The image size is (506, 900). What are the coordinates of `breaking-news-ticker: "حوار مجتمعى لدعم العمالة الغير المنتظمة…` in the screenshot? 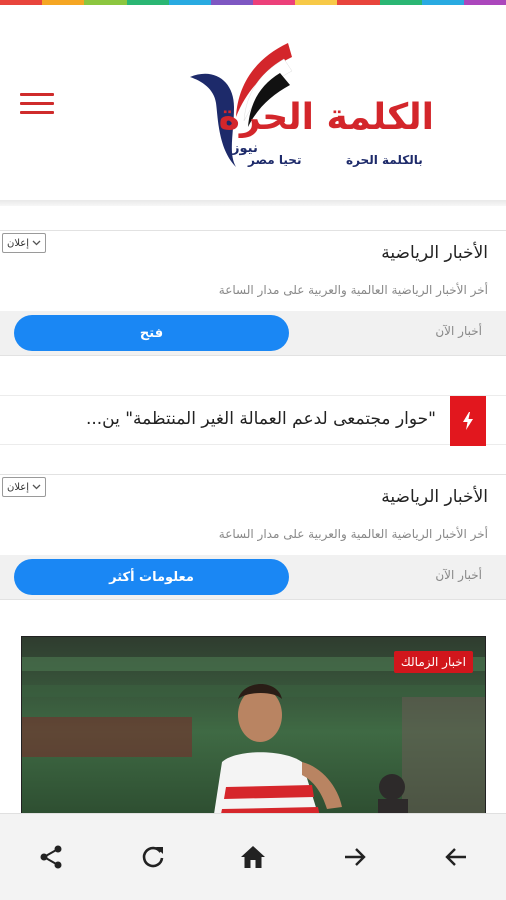 It's located at (253, 420).